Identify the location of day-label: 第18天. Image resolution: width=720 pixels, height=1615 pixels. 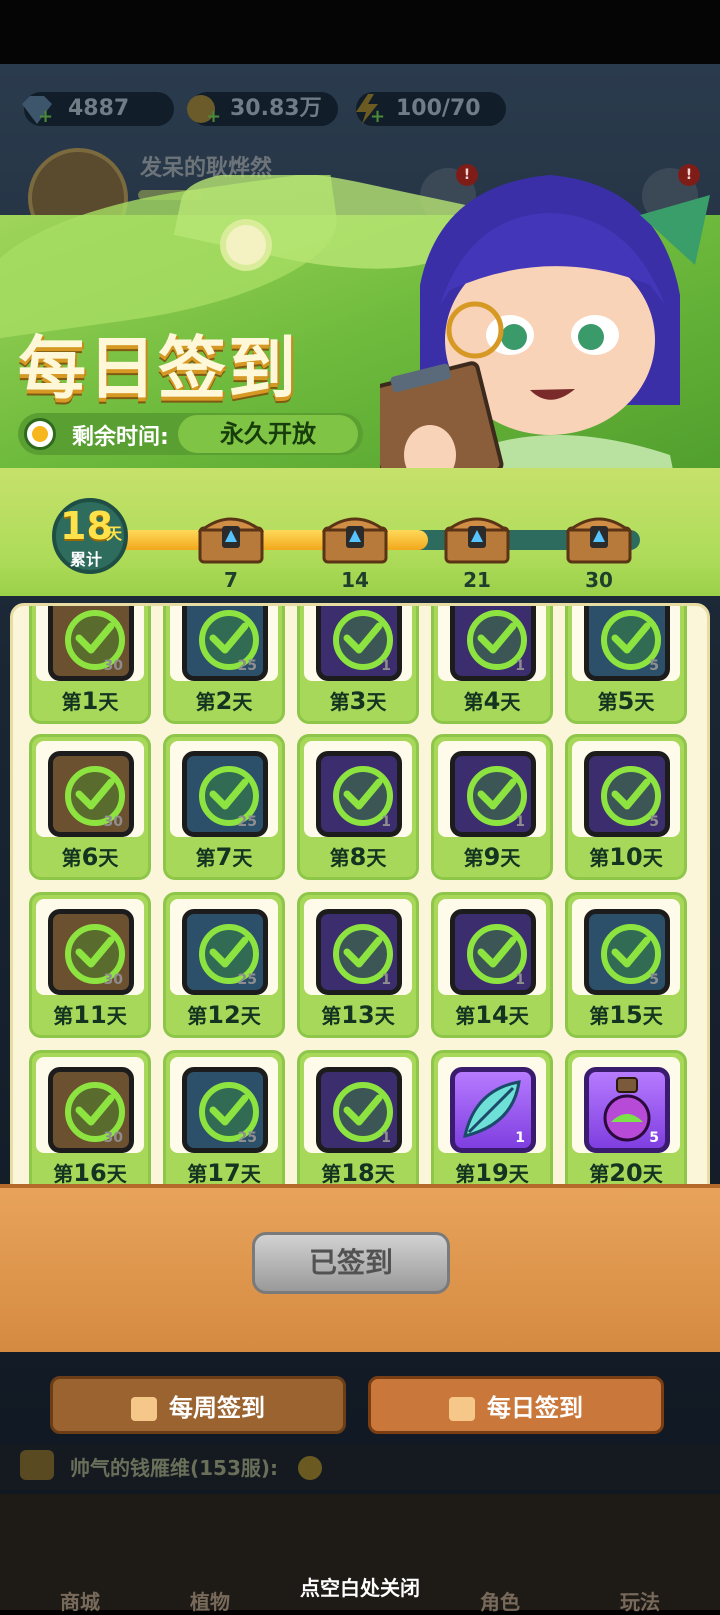
(358, 1172).